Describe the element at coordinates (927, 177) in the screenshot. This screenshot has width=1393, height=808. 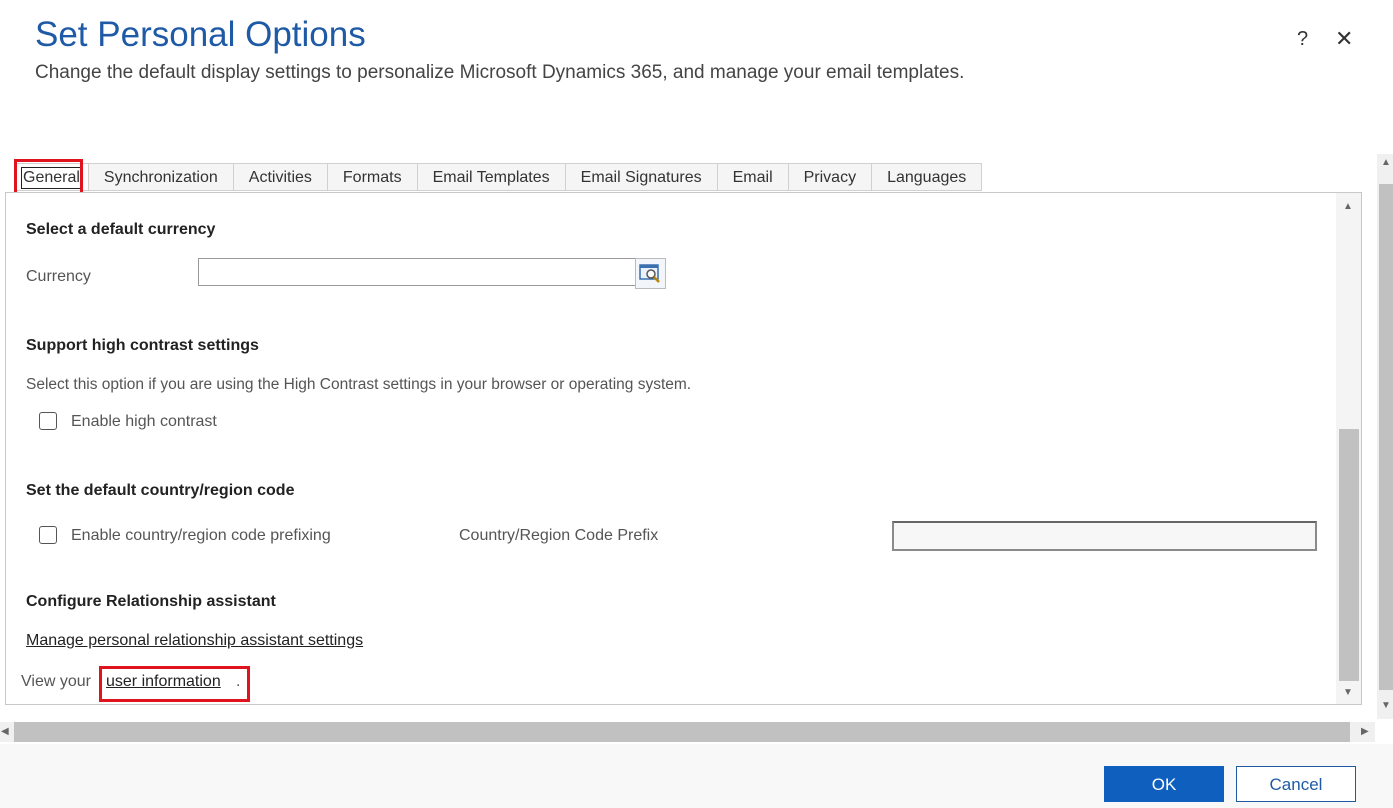
I see `tab-languages: Languages` at that location.